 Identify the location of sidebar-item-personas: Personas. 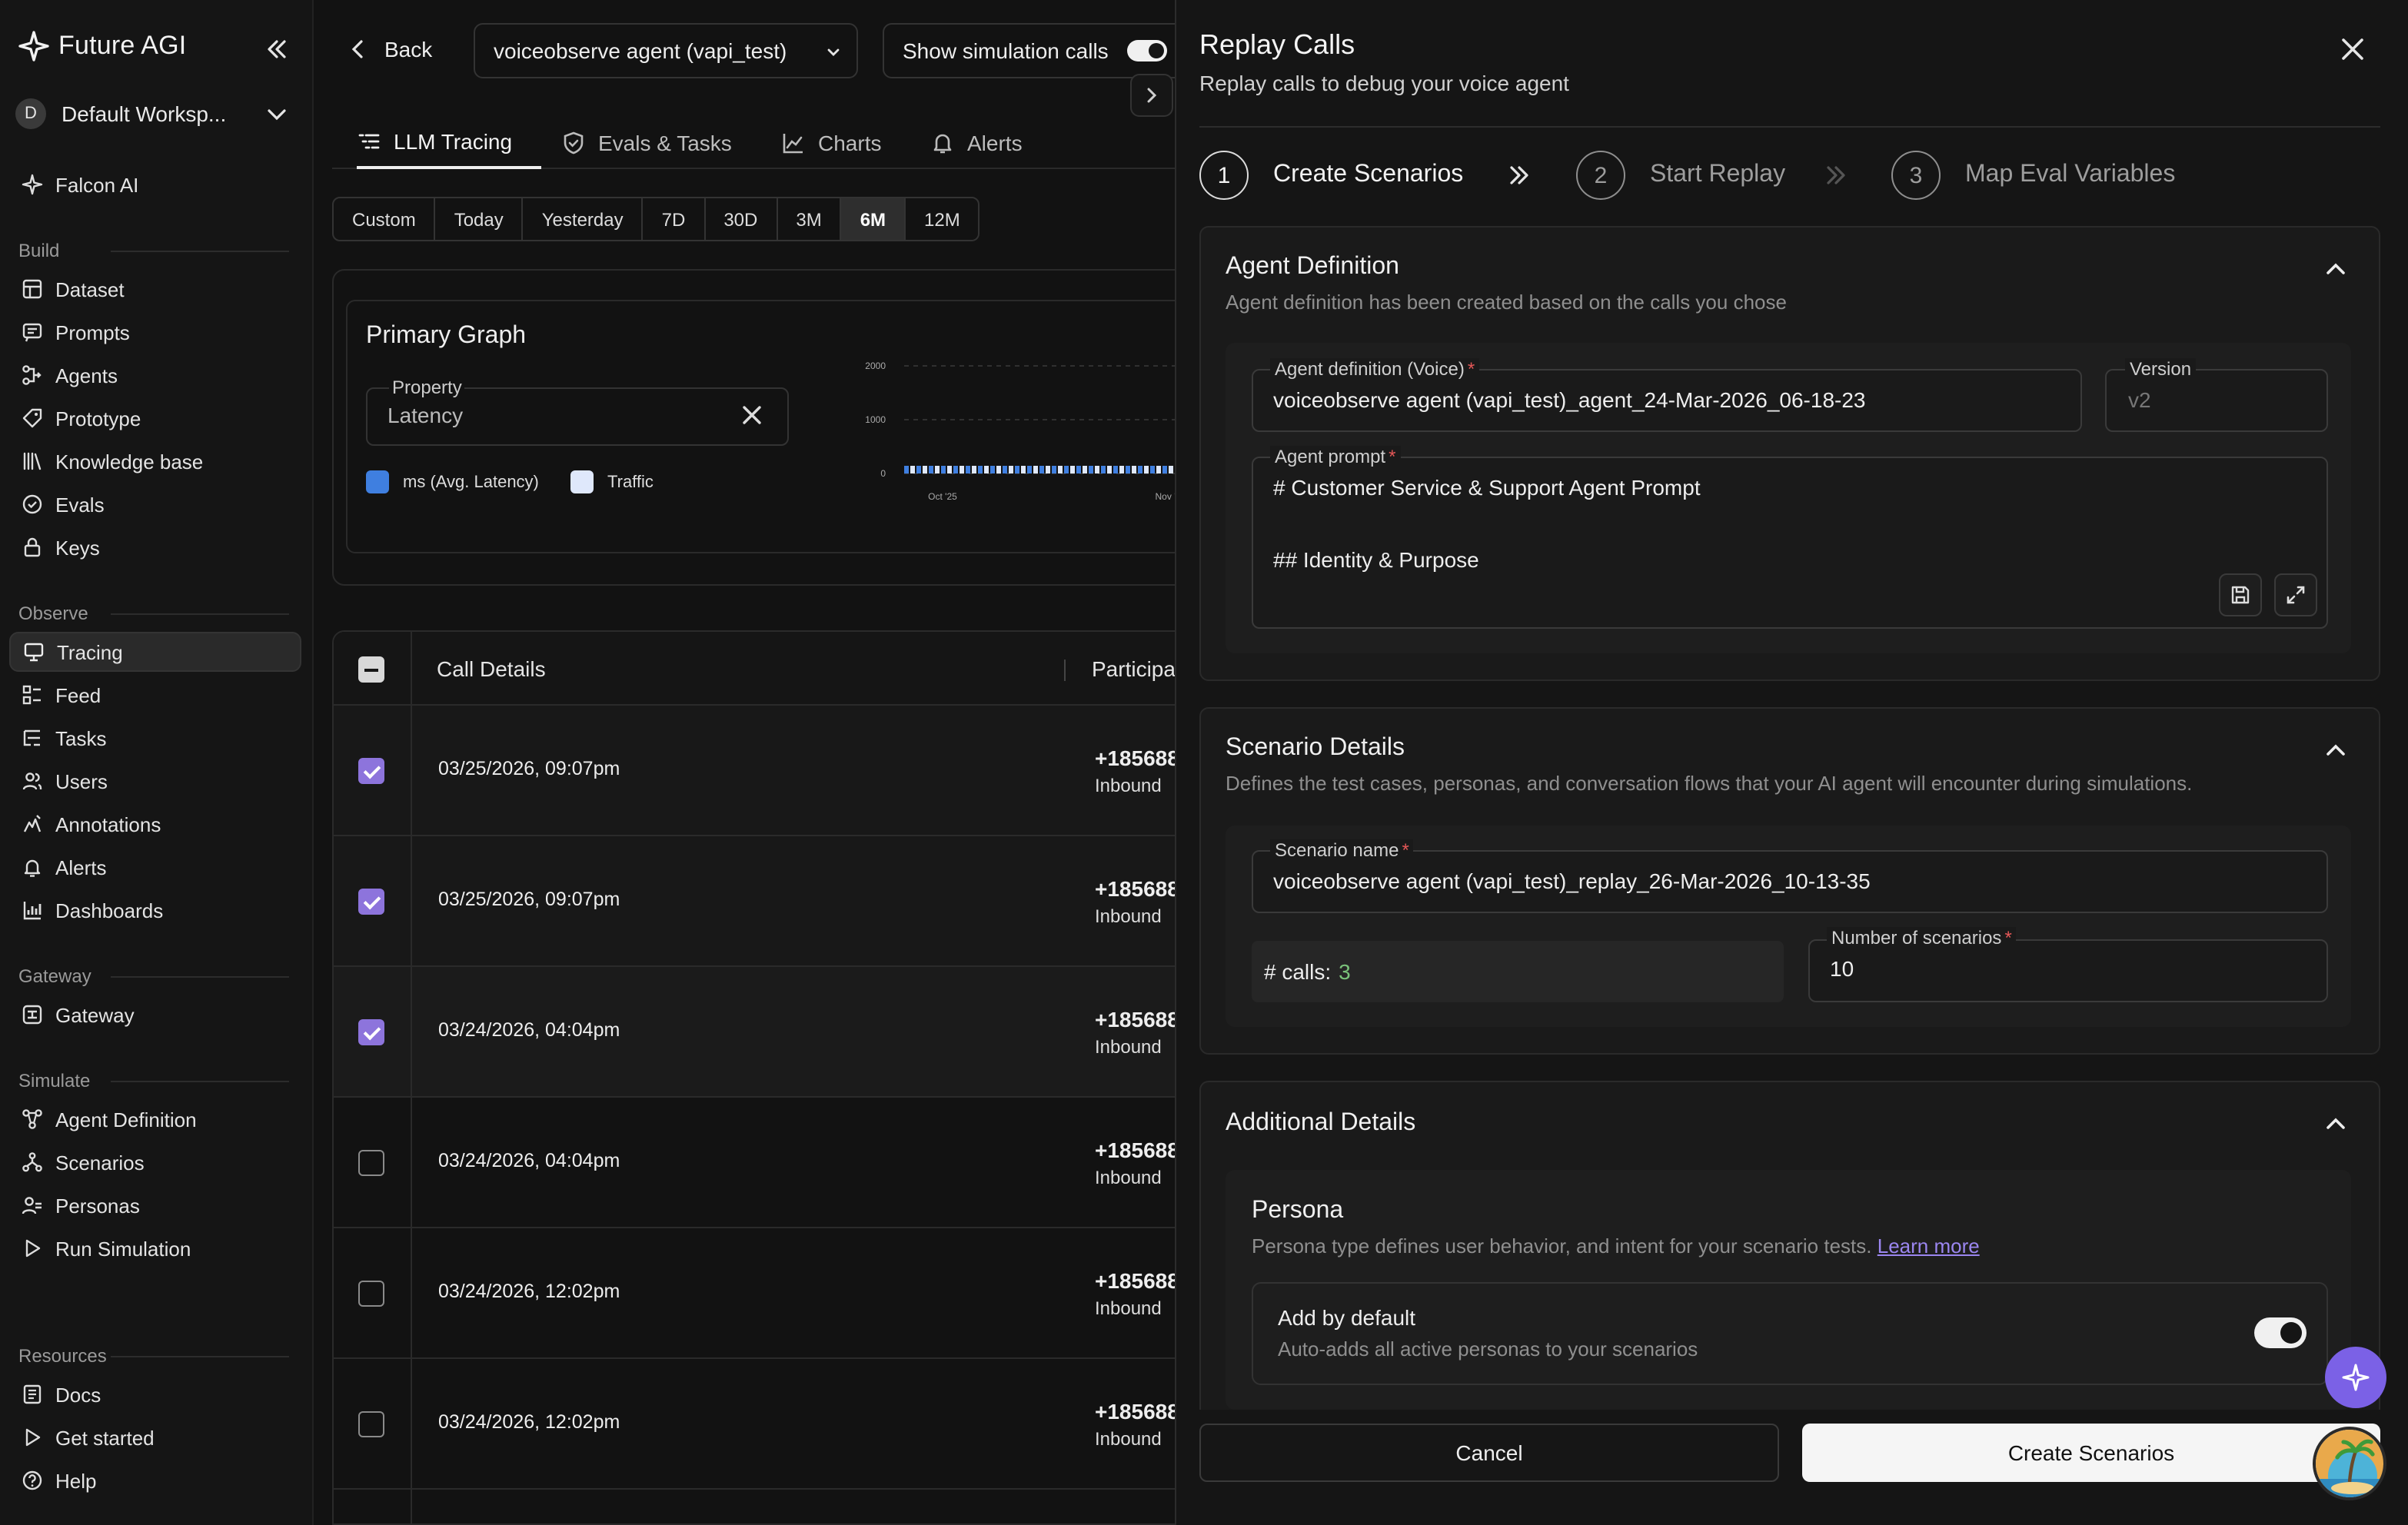
(155, 1205).